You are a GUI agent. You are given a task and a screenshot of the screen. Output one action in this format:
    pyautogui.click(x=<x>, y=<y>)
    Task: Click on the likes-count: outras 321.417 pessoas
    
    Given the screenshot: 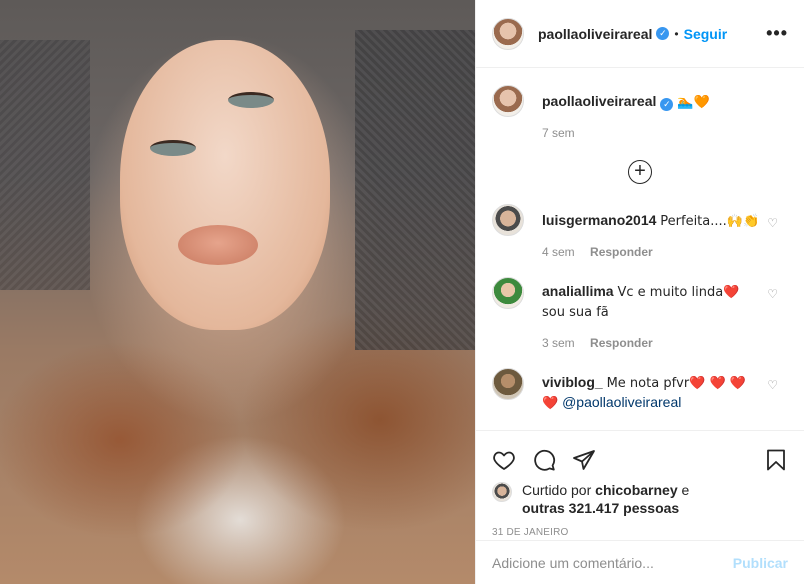 What is the action you would take?
    pyautogui.click(x=600, y=508)
    